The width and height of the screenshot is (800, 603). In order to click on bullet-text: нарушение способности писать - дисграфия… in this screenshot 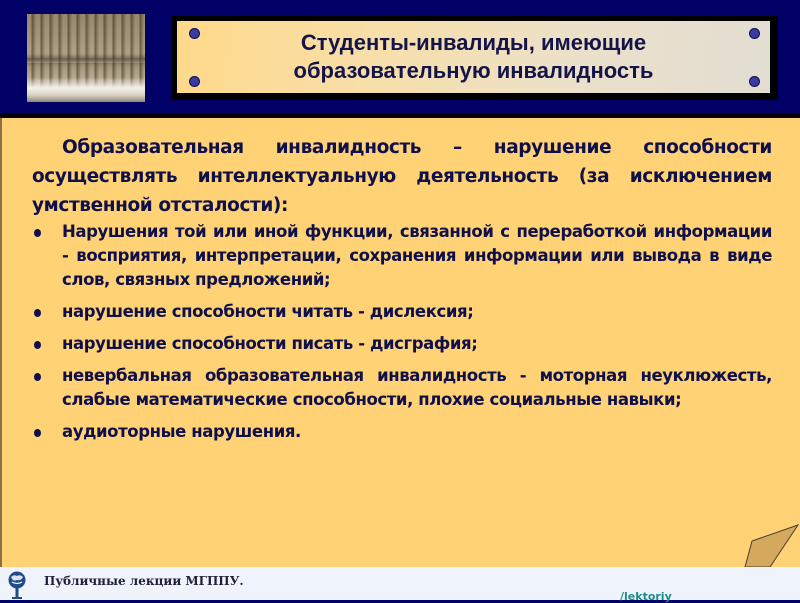, I will do `click(270, 343)`.